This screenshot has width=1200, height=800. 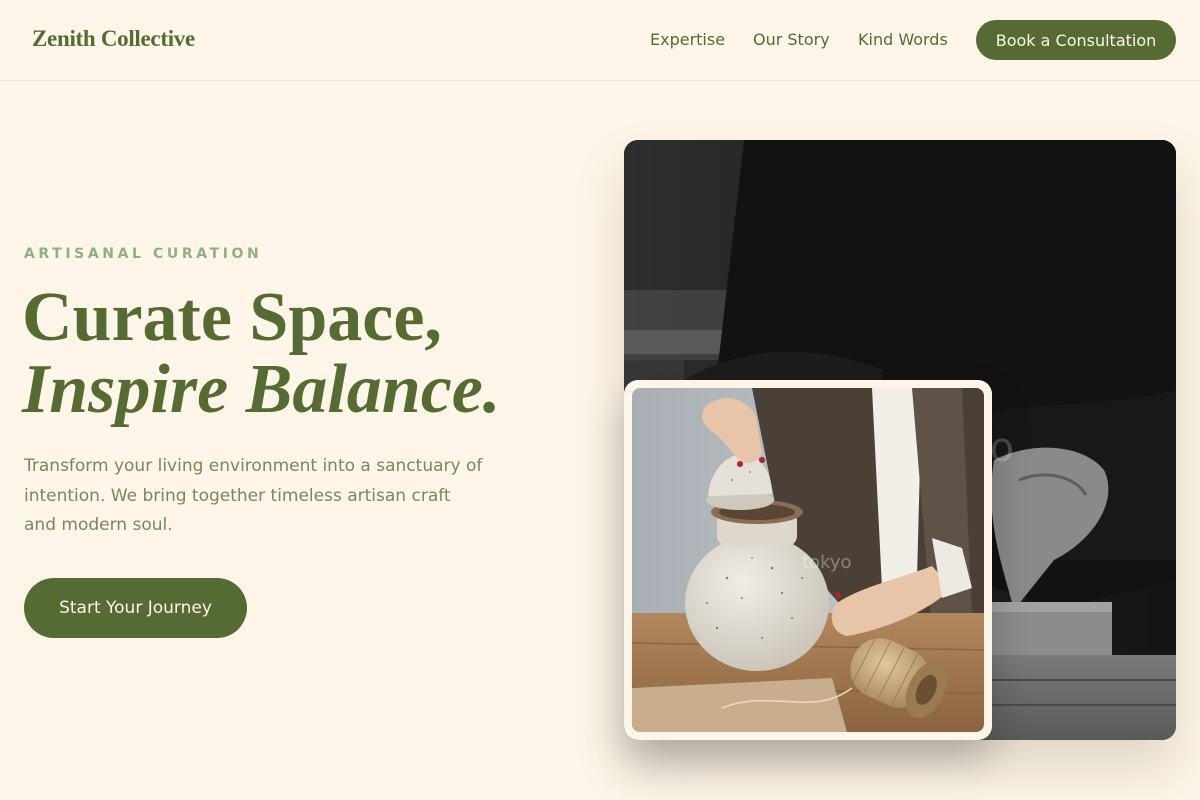 I want to click on hero-inset-image-card: tokyo, so click(x=808, y=560).